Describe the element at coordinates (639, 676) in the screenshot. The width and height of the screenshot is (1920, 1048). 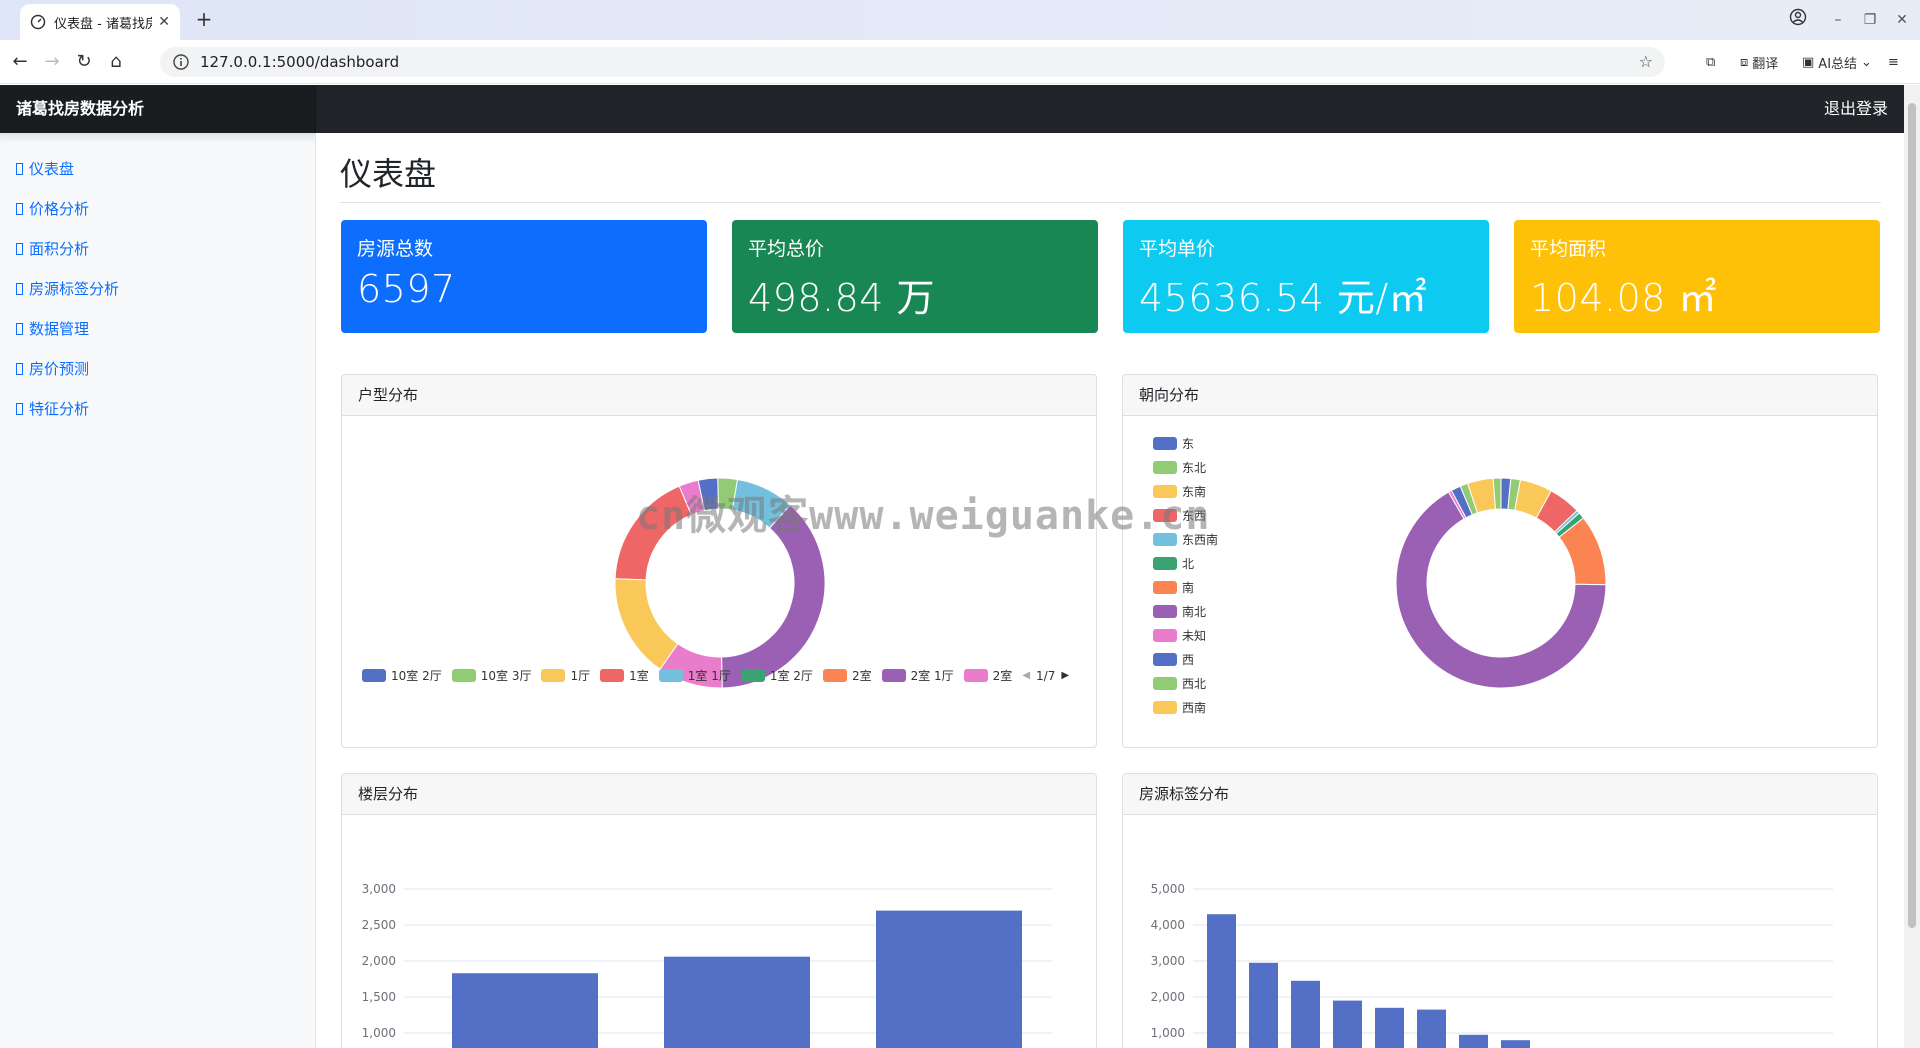
I see `legend-label: 1室` at that location.